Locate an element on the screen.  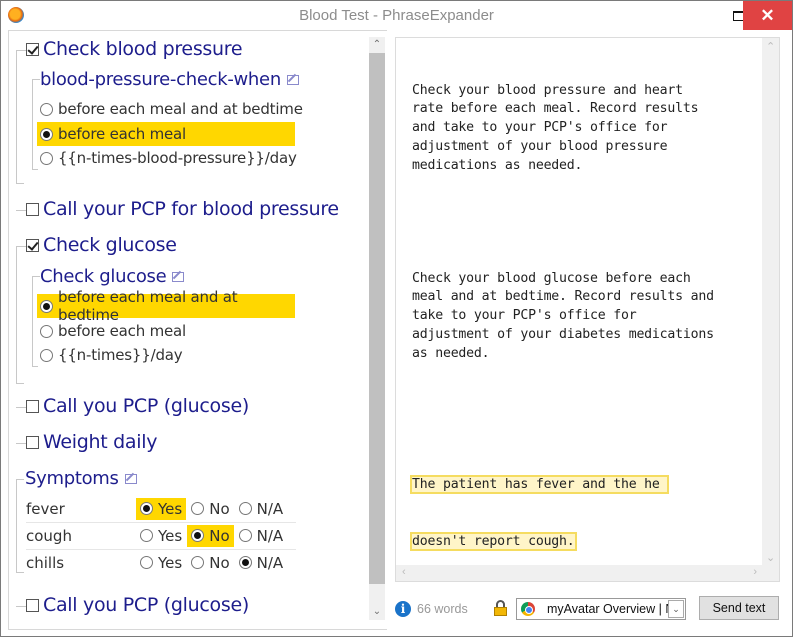
close-button: ✕ is located at coordinates (767, 15).